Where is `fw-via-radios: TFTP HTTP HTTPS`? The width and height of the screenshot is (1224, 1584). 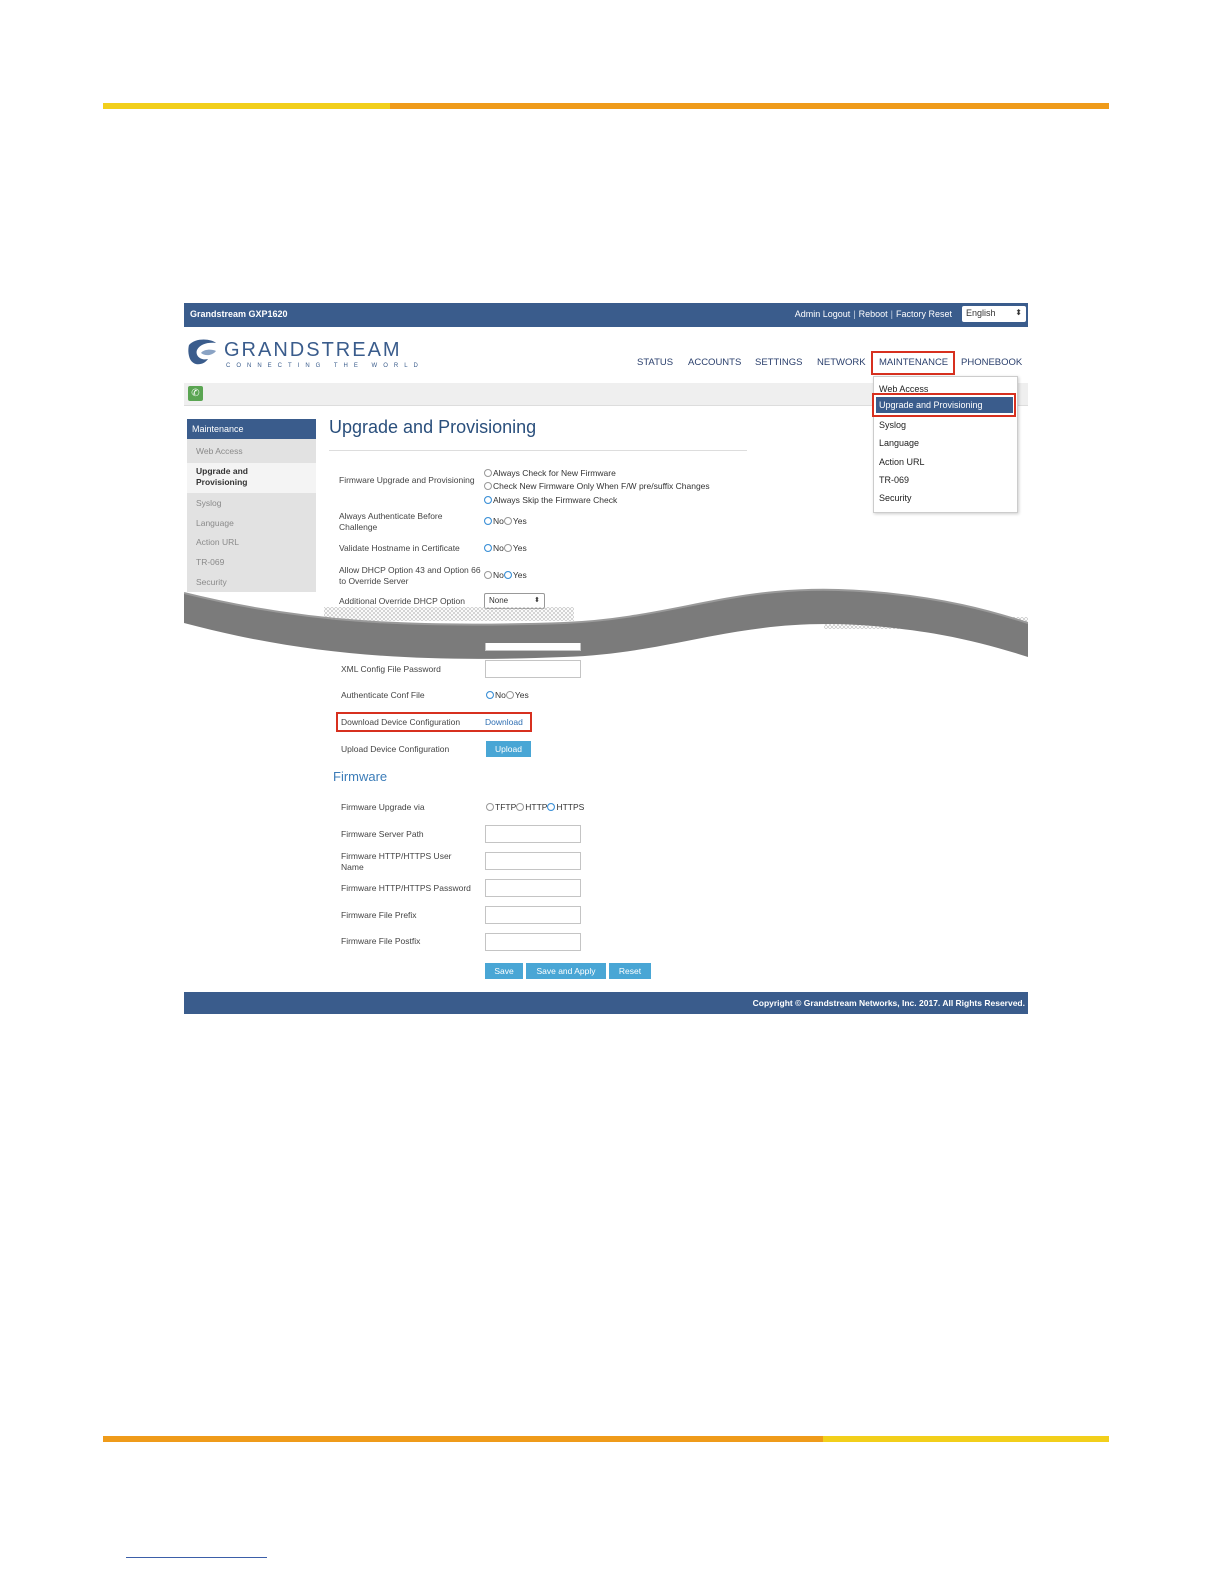 fw-via-radios: TFTP HTTP HTTPS is located at coordinates (535, 807).